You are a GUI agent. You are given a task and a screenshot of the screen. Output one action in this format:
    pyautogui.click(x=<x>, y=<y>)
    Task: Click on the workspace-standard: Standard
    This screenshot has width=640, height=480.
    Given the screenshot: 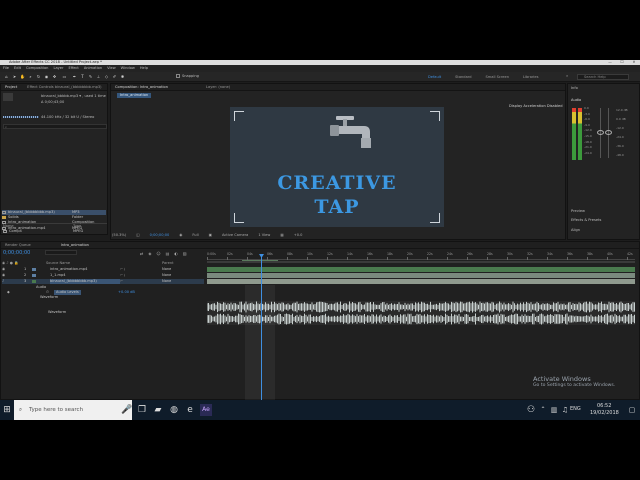 What is the action you would take?
    pyautogui.click(x=463, y=77)
    